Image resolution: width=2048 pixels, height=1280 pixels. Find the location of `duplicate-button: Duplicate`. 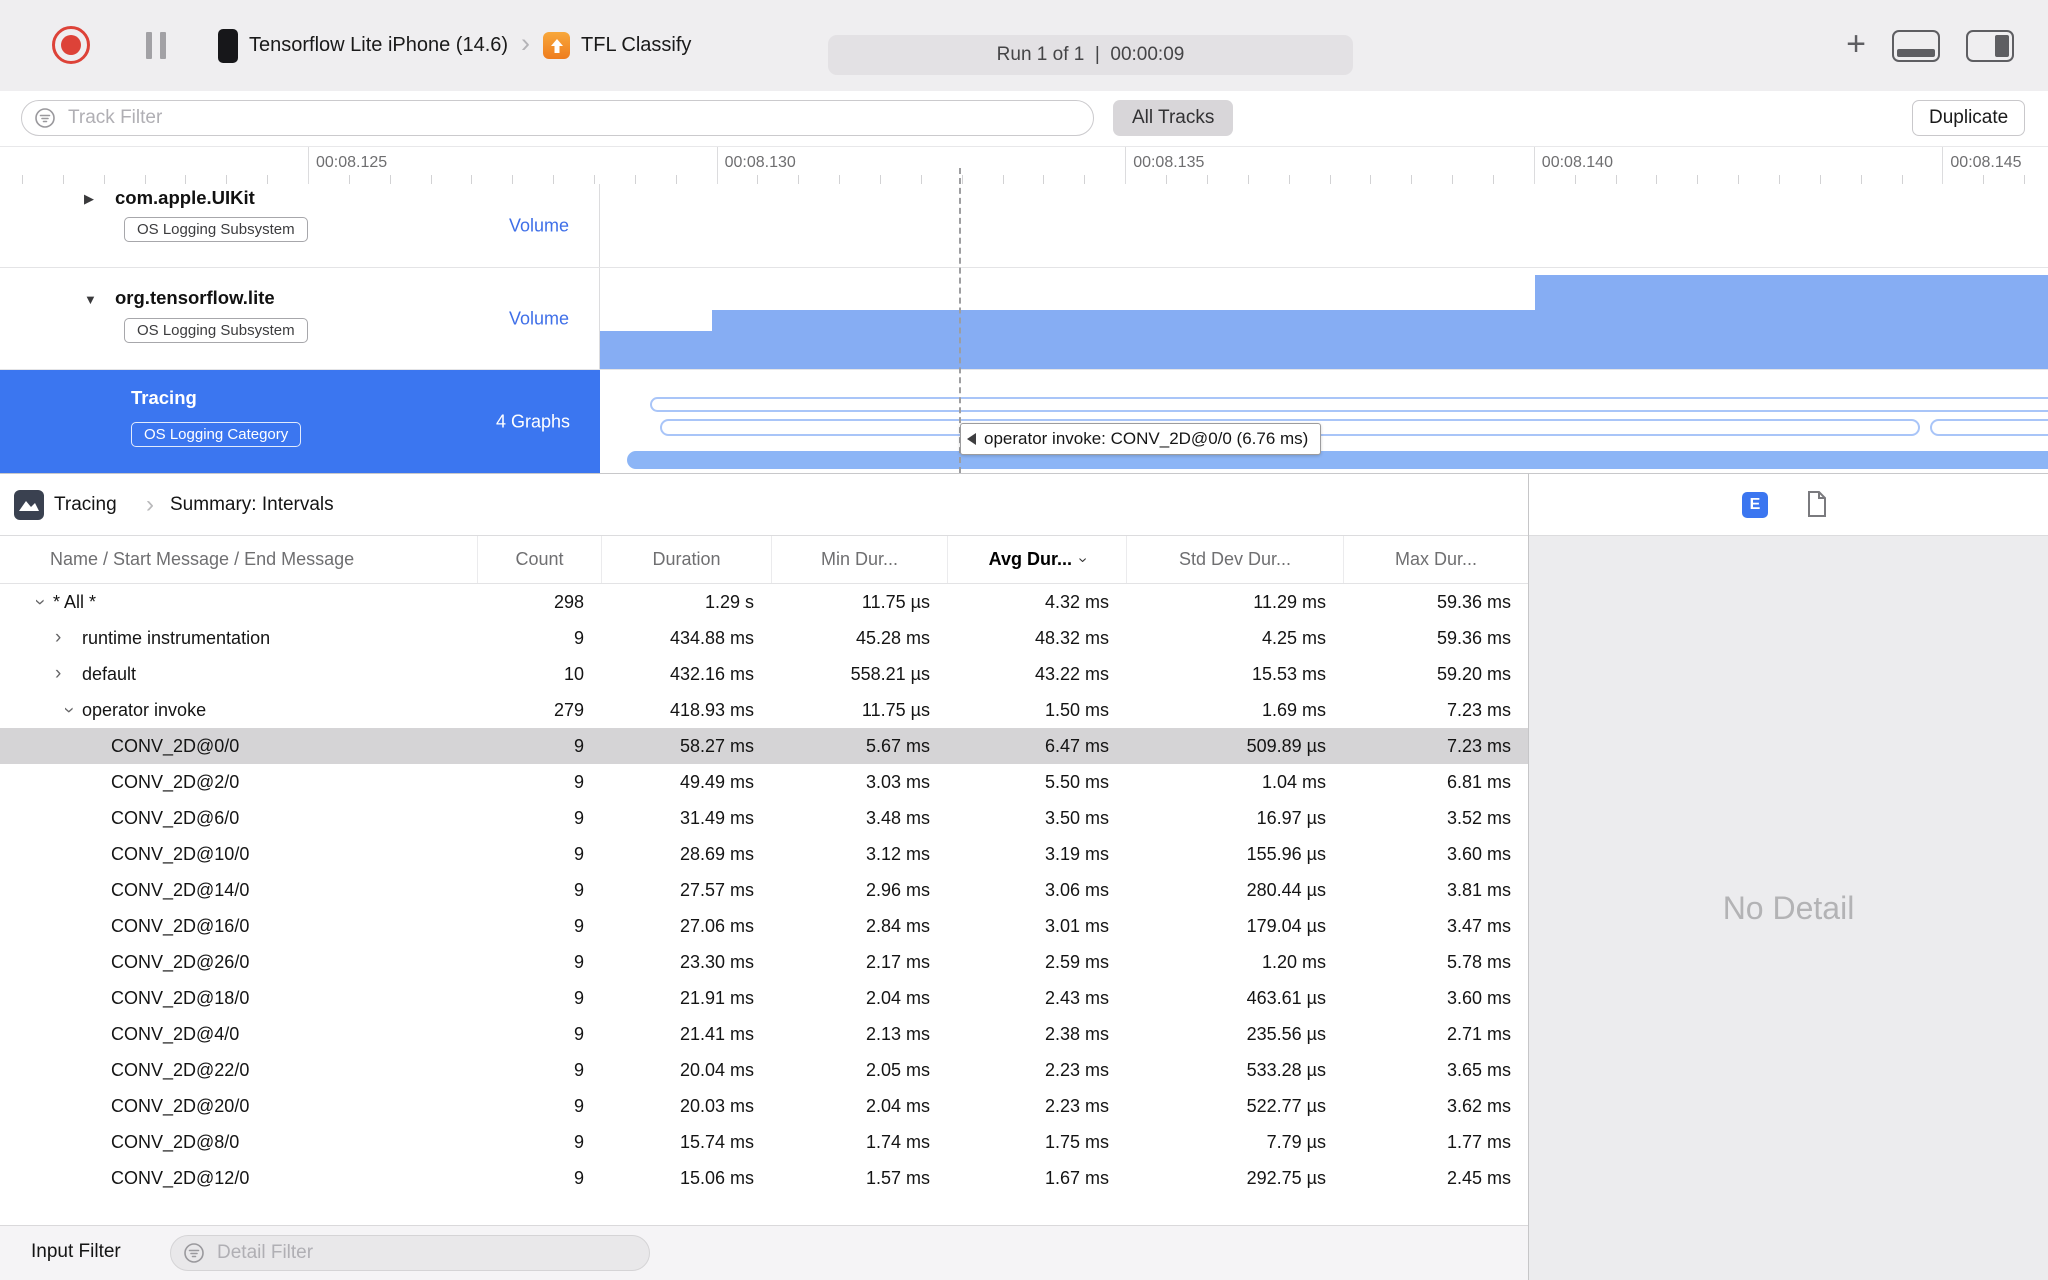

duplicate-button: Duplicate is located at coordinates (1969, 118).